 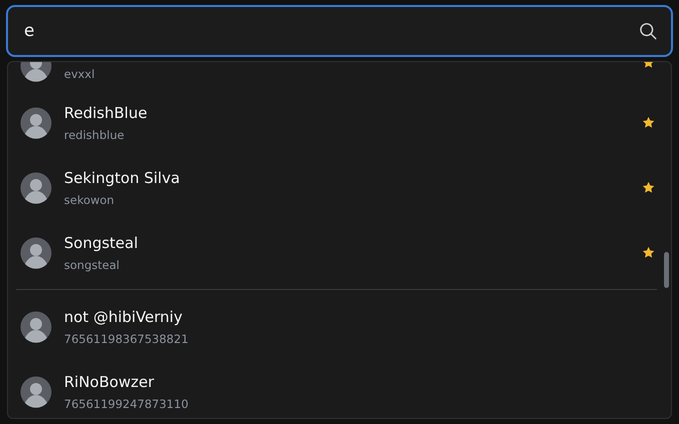 I want to click on username: 76561199247873110, so click(x=127, y=403).